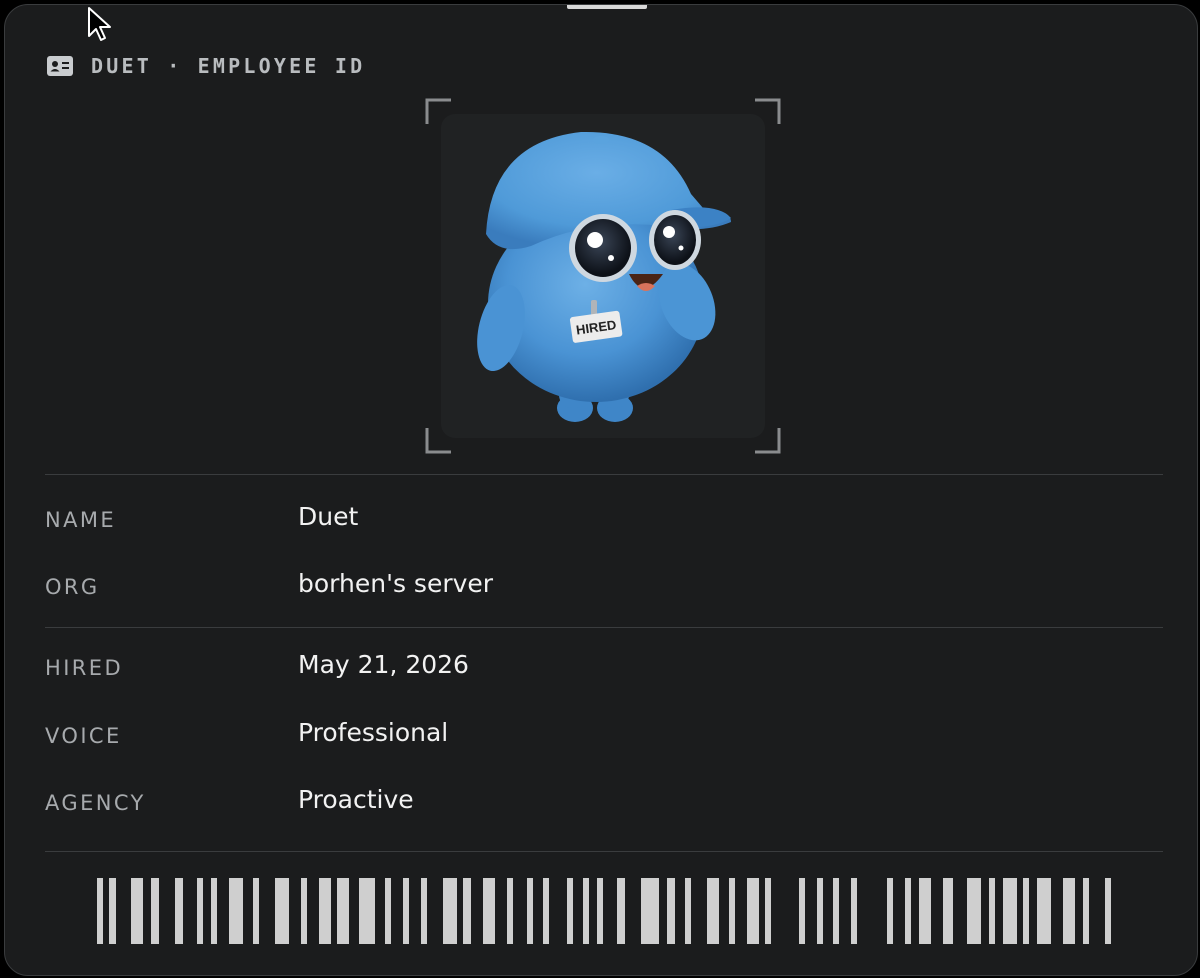  I want to click on field-value: Professional, so click(373, 732).